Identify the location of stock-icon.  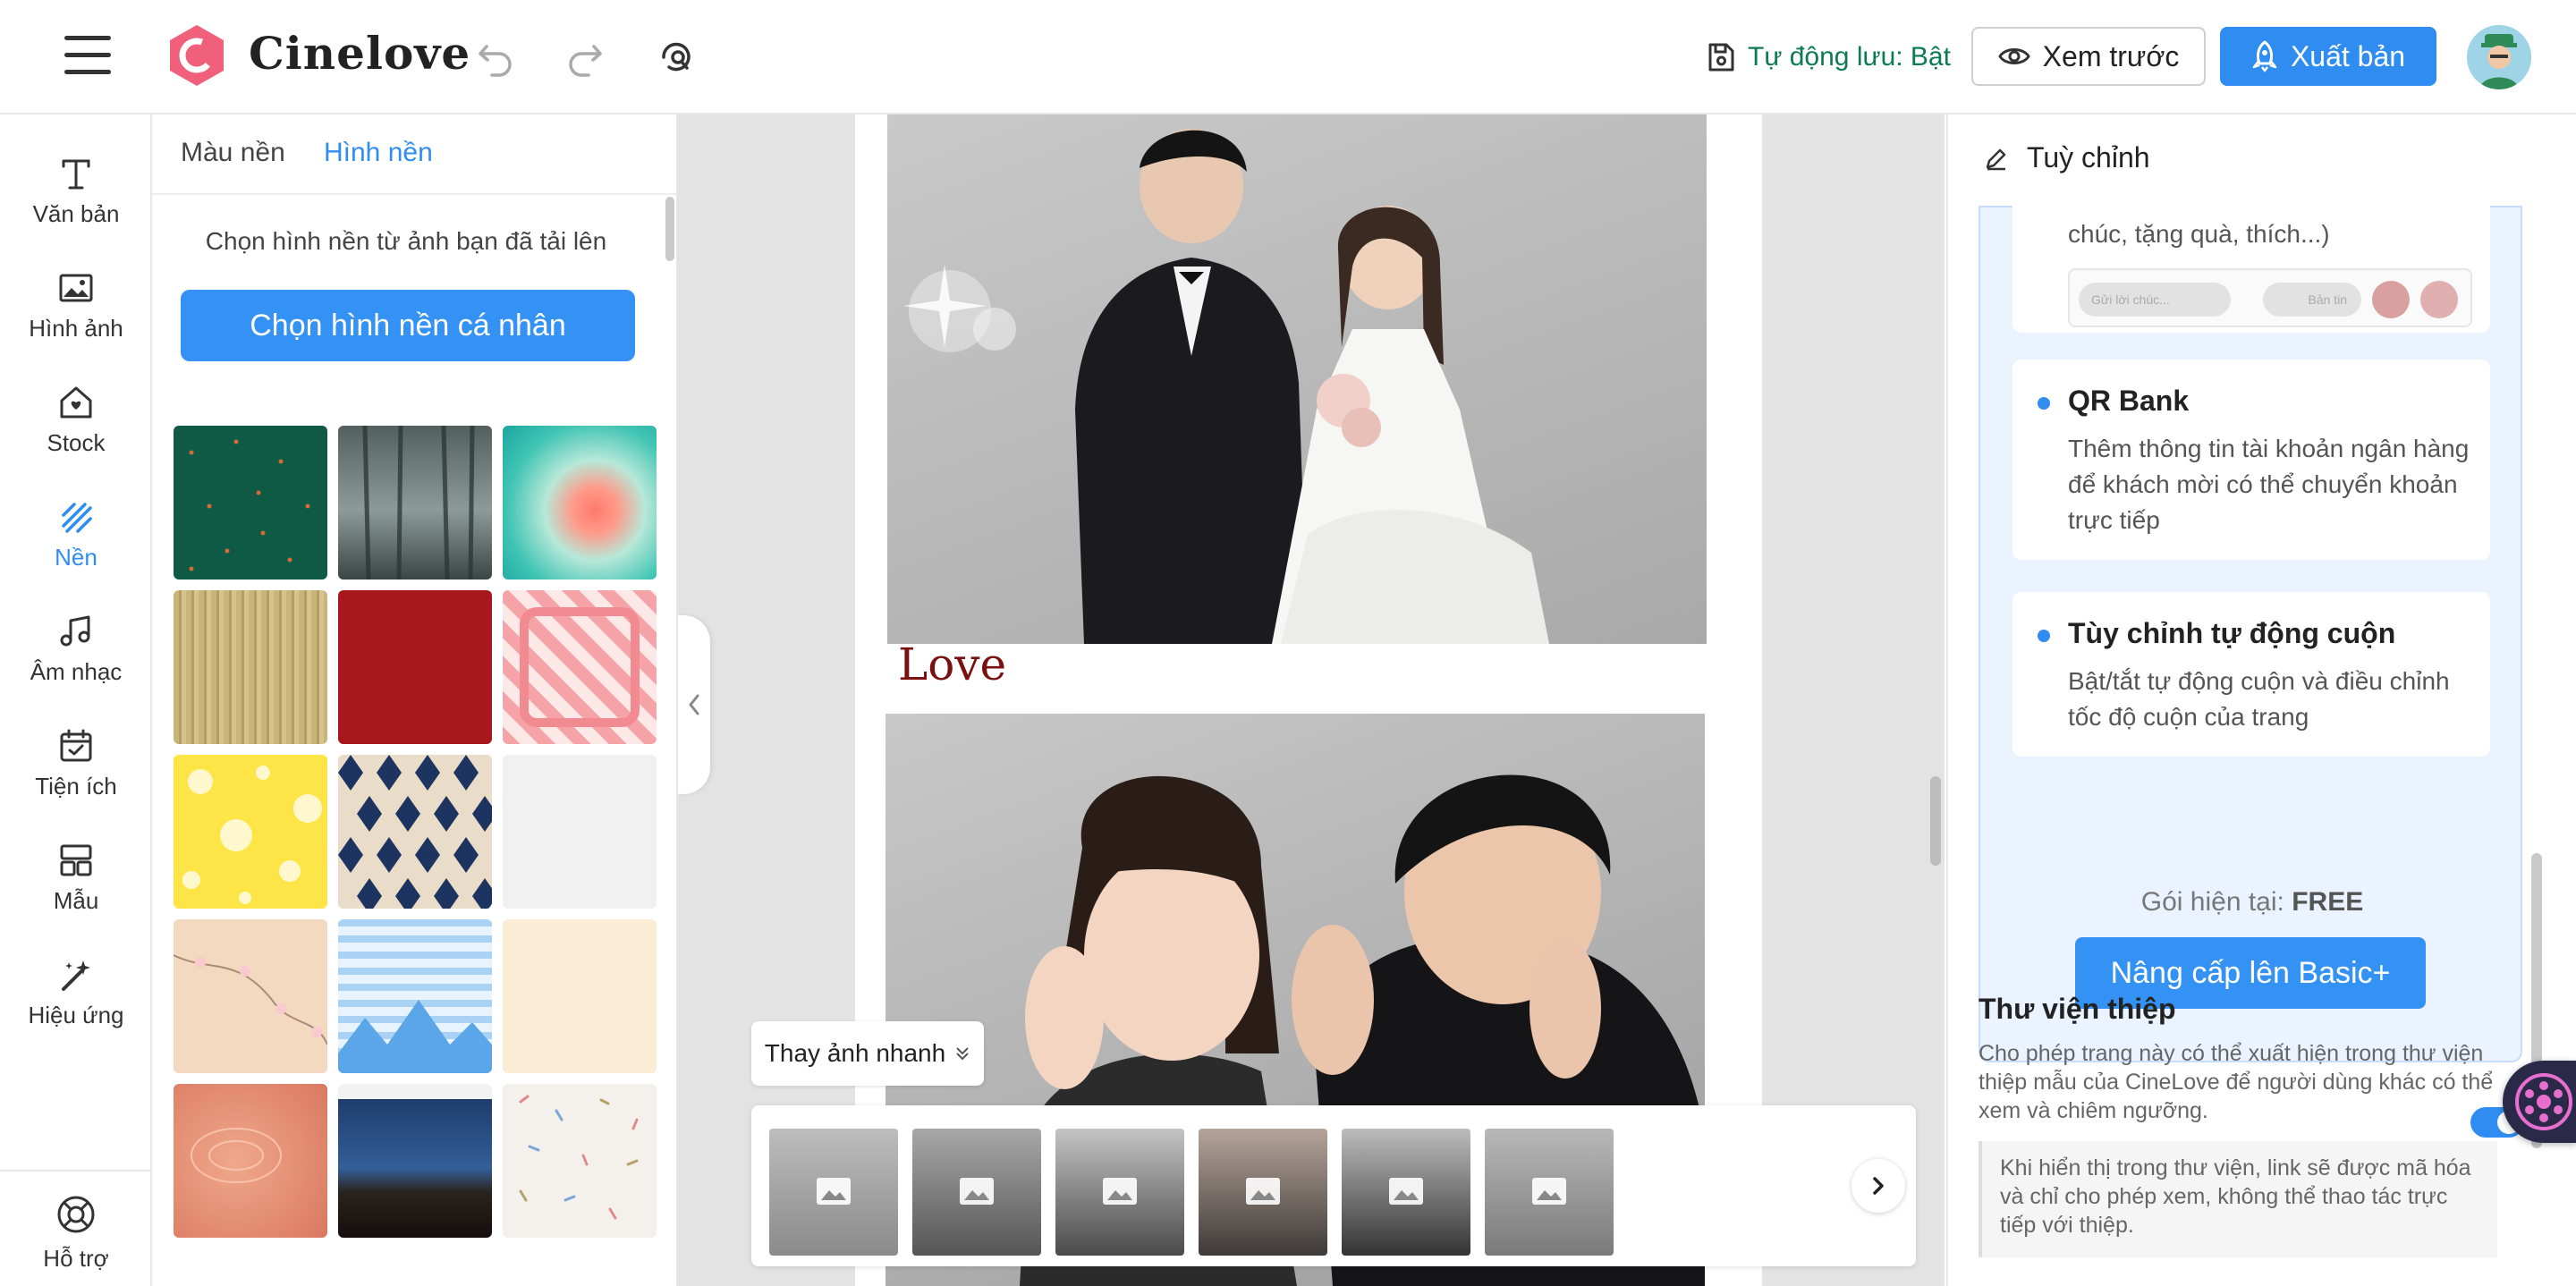
(76, 402).